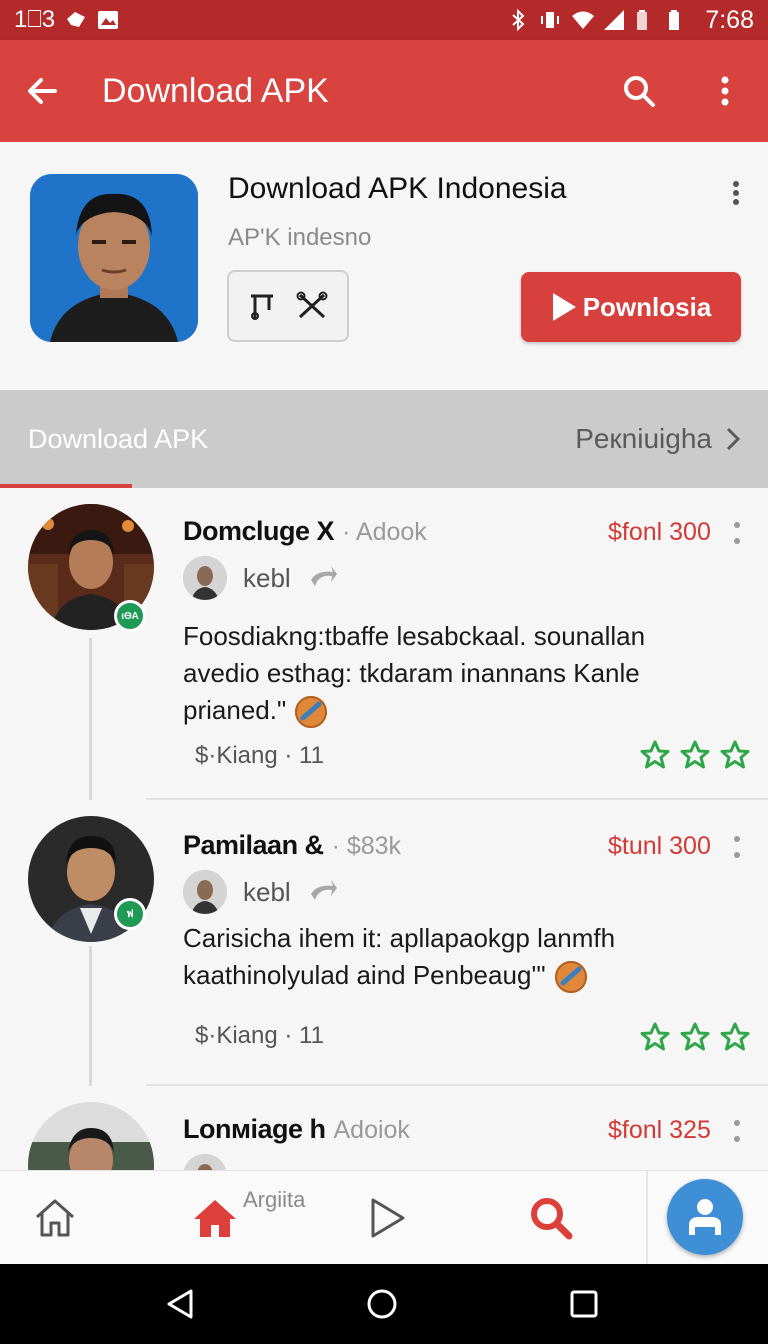 Image resolution: width=768 pixels, height=1344 pixels. Describe the element at coordinates (647, 306) in the screenshot. I see `download-button-label: Pownlosia` at that location.